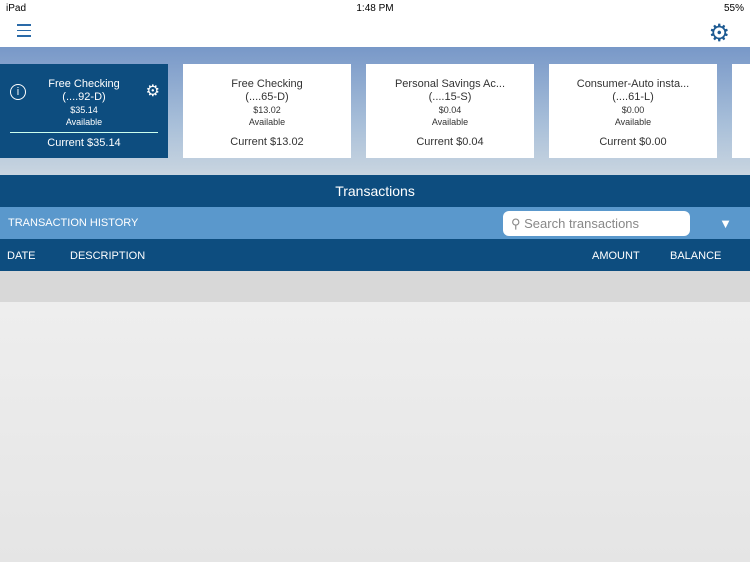 The width and height of the screenshot is (750, 562). What do you see at coordinates (267, 84) in the screenshot?
I see `account-name: Free Checking` at bounding box center [267, 84].